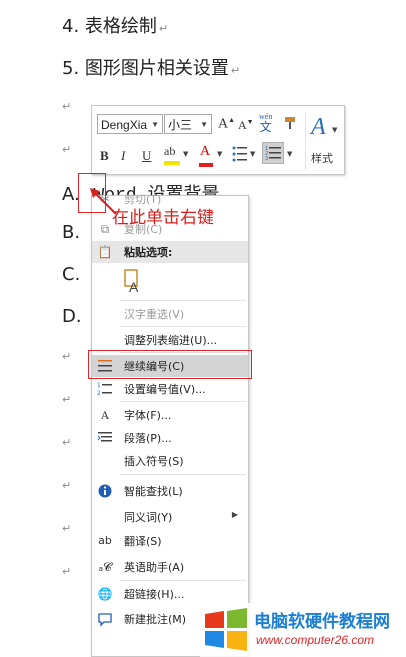  Describe the element at coordinates (170, 491) in the screenshot. I see `menu-item-smart-lookup: 智能查找(L)` at that location.